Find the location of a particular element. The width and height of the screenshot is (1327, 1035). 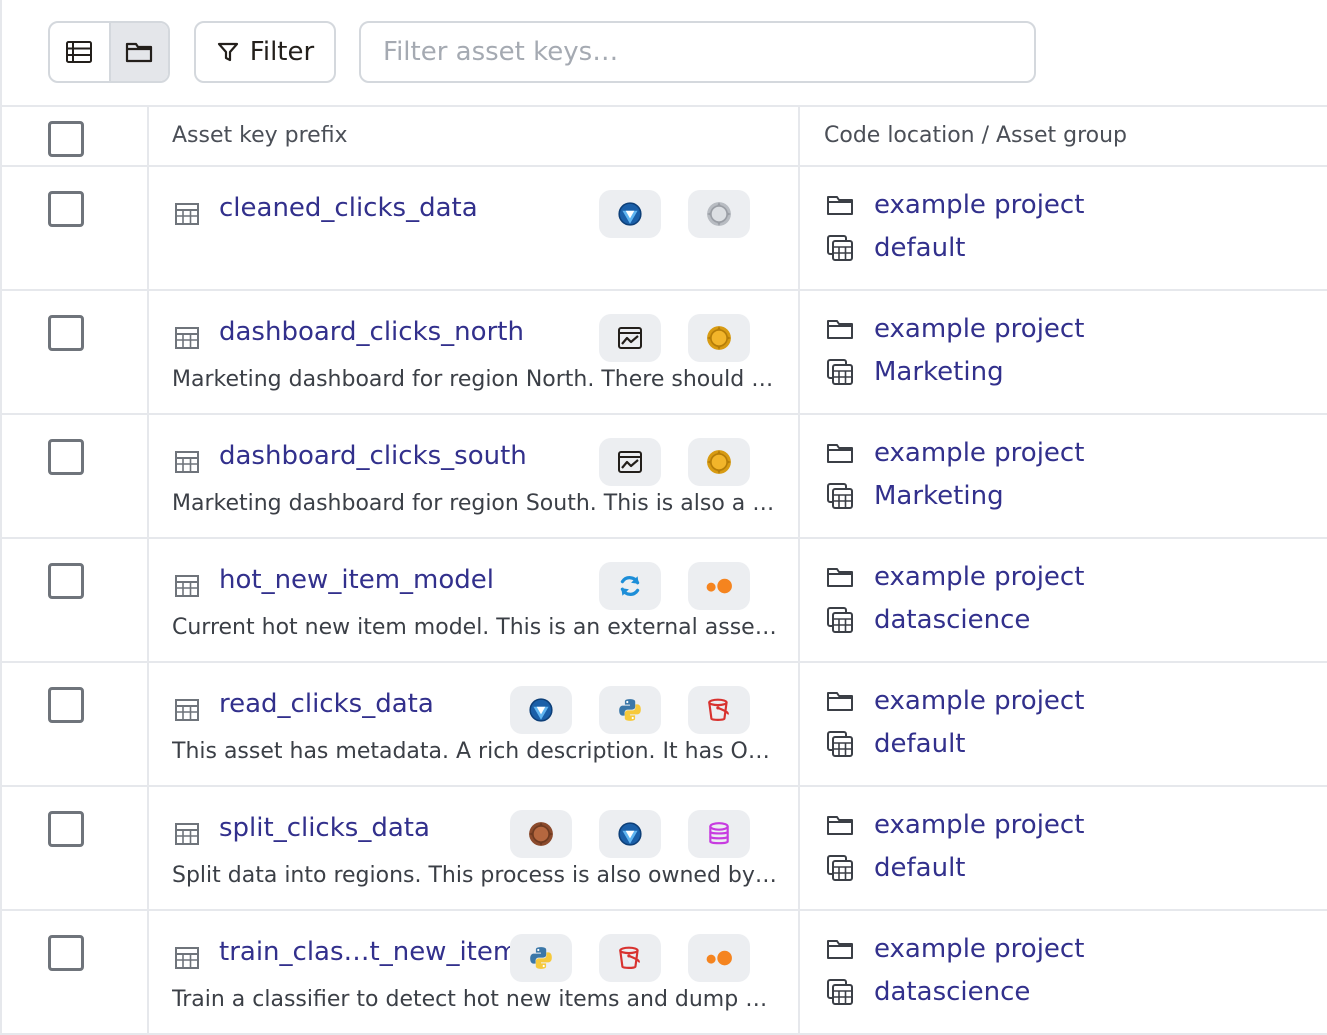

folder-view-button is located at coordinates (138, 52).